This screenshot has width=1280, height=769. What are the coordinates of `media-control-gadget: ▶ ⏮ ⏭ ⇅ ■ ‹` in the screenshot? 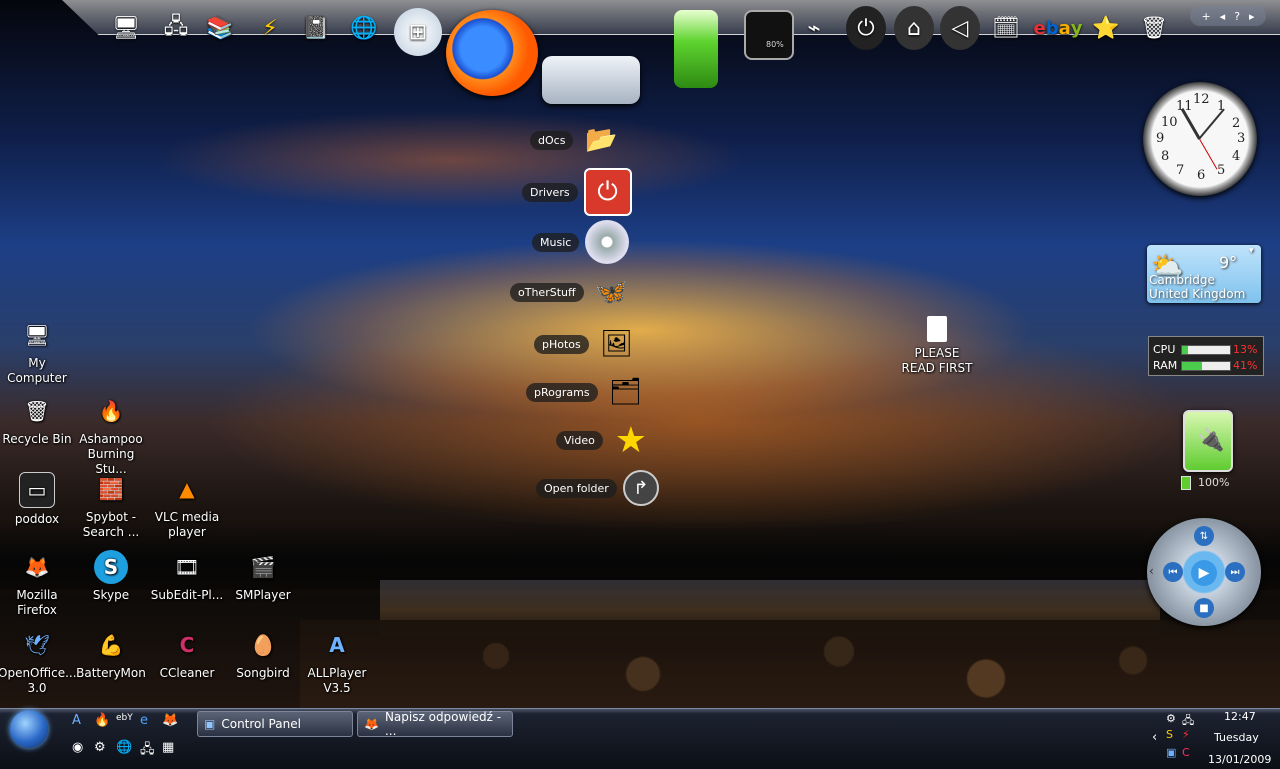 It's located at (1204, 572).